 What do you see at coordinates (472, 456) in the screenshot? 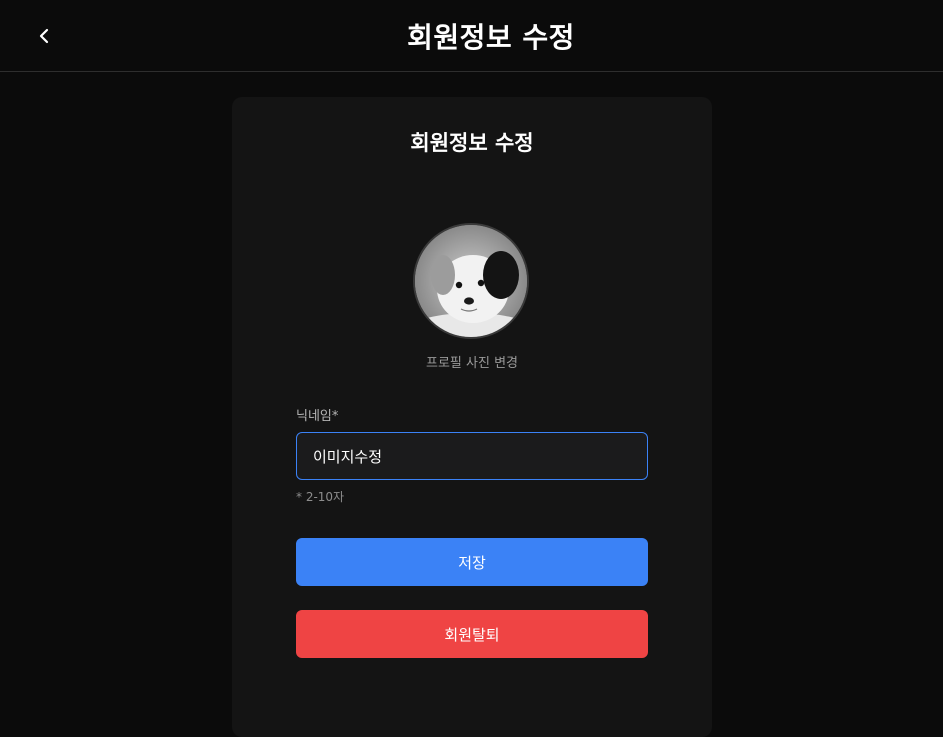
I see `nickname-input` at bounding box center [472, 456].